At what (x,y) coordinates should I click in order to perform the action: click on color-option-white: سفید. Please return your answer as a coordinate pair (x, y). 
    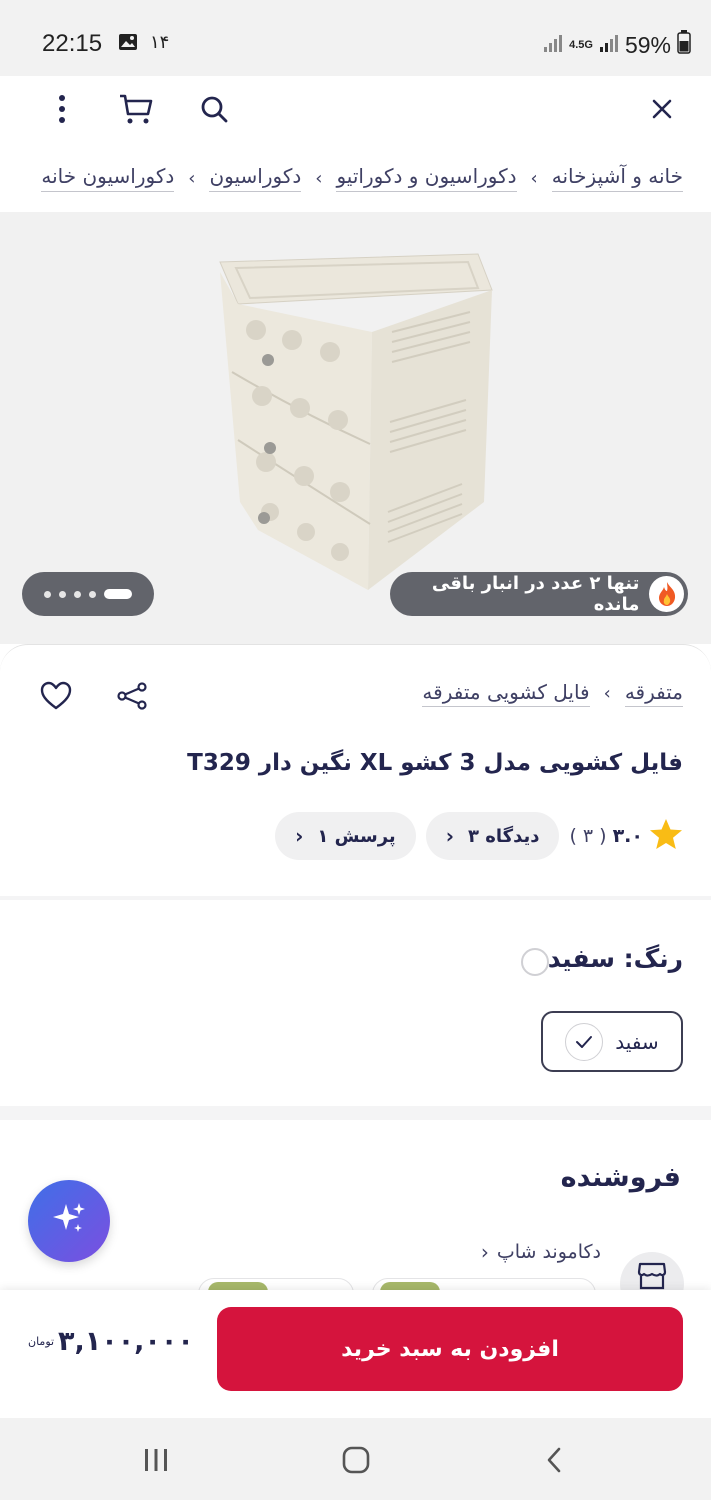
    Looking at the image, I should click on (612, 1041).